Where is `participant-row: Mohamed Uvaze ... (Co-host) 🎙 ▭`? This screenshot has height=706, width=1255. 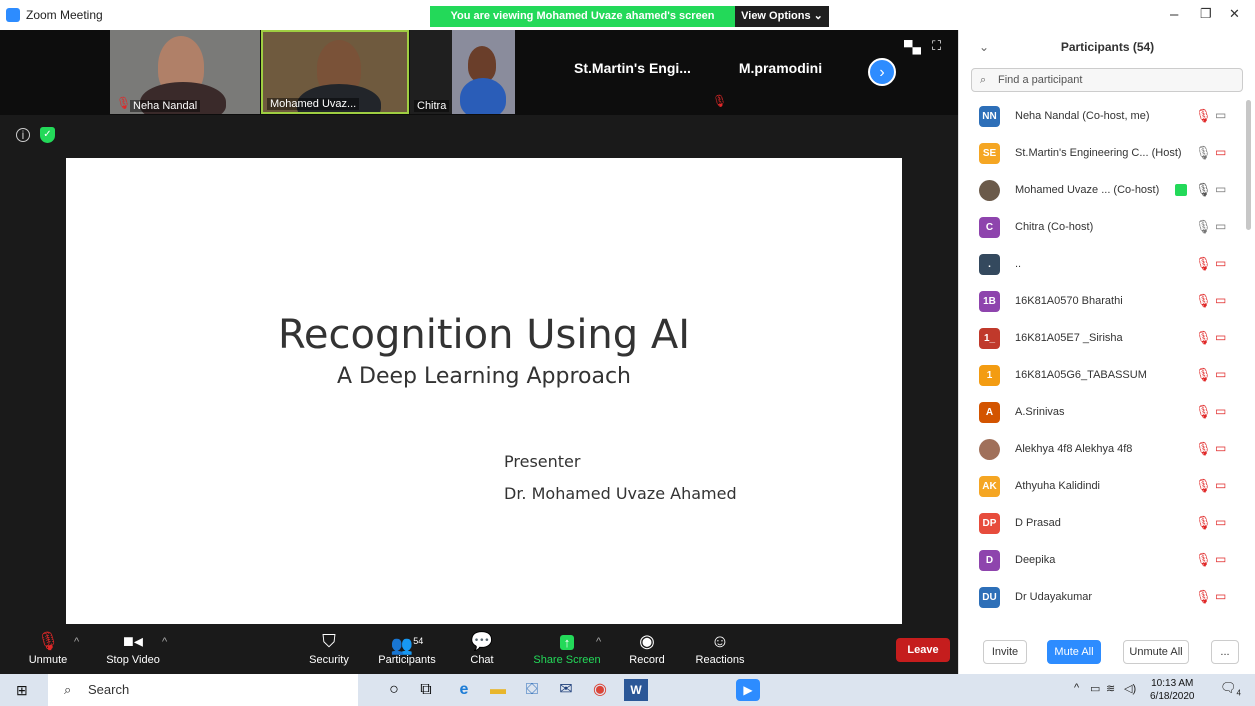 participant-row: Mohamed Uvaze ... (Co-host) 🎙 ▭ is located at coordinates (1104, 190).